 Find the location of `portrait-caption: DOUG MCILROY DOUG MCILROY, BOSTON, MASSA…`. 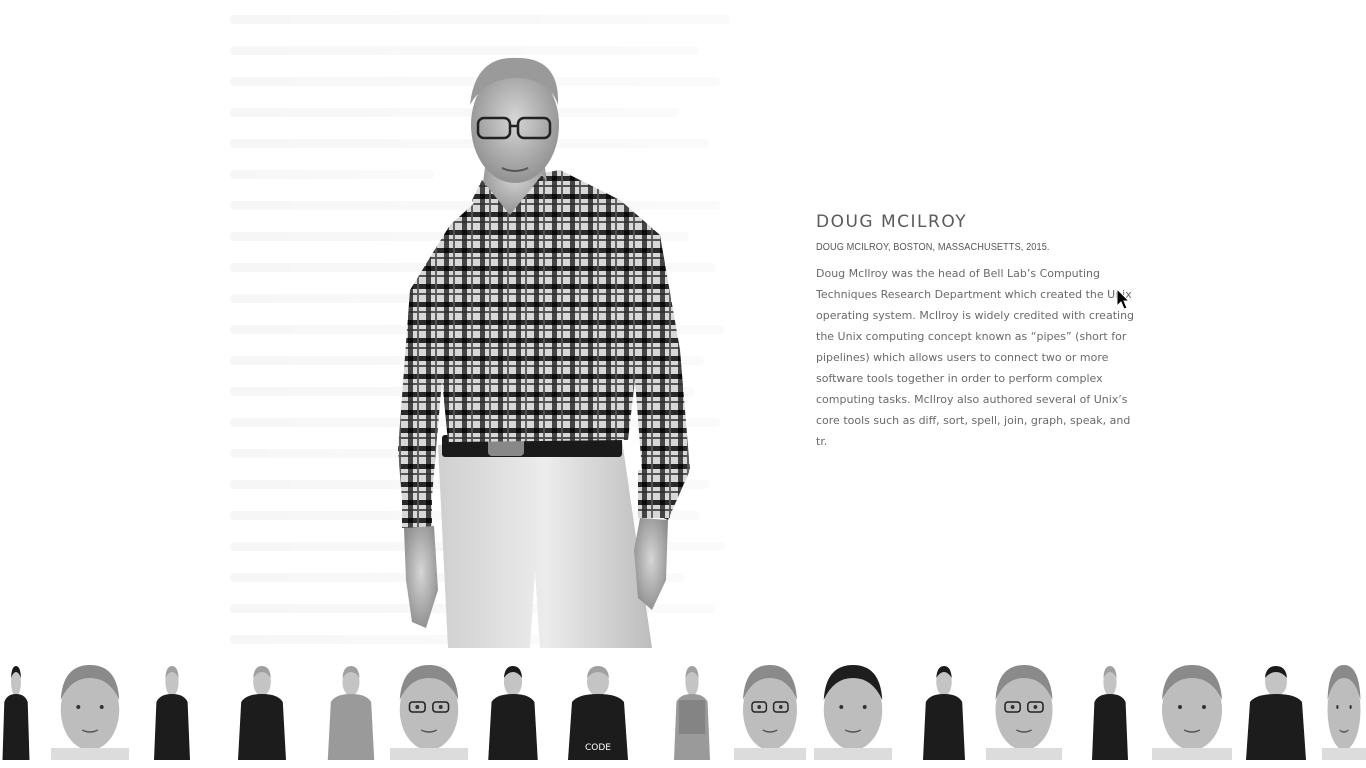

portrait-caption: DOUG MCILROY DOUG MCILROY, BOSTON, MASSA… is located at coordinates (976, 332).